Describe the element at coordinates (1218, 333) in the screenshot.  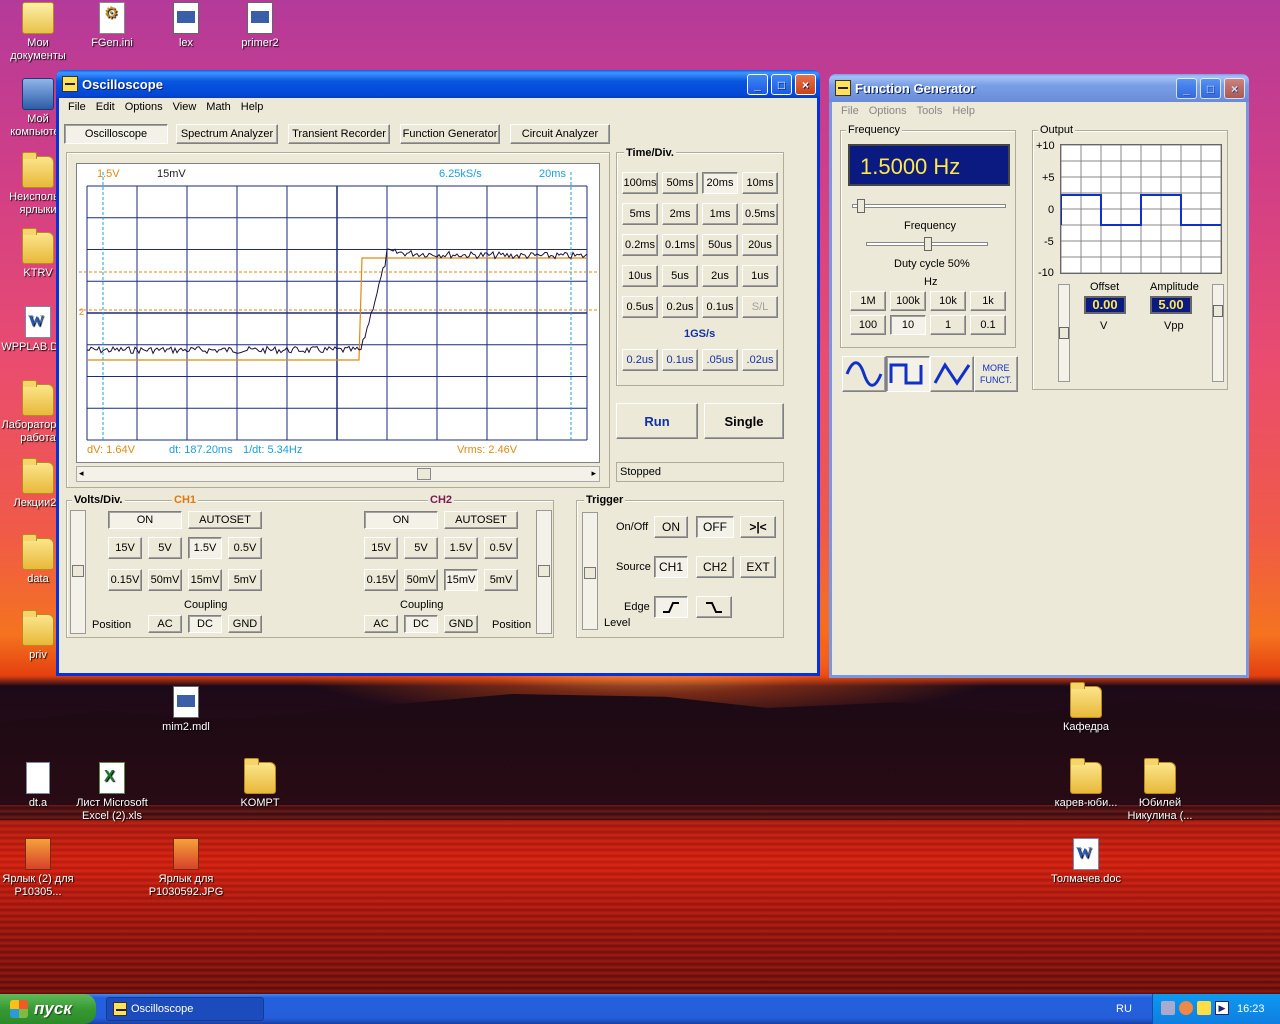
I see `fg-amplitude-slider` at that location.